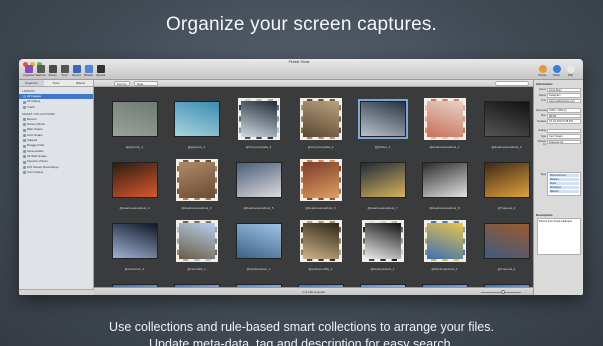  Describe the element at coordinates (146, 83) in the screenshot. I see `sort-select: Date` at that location.